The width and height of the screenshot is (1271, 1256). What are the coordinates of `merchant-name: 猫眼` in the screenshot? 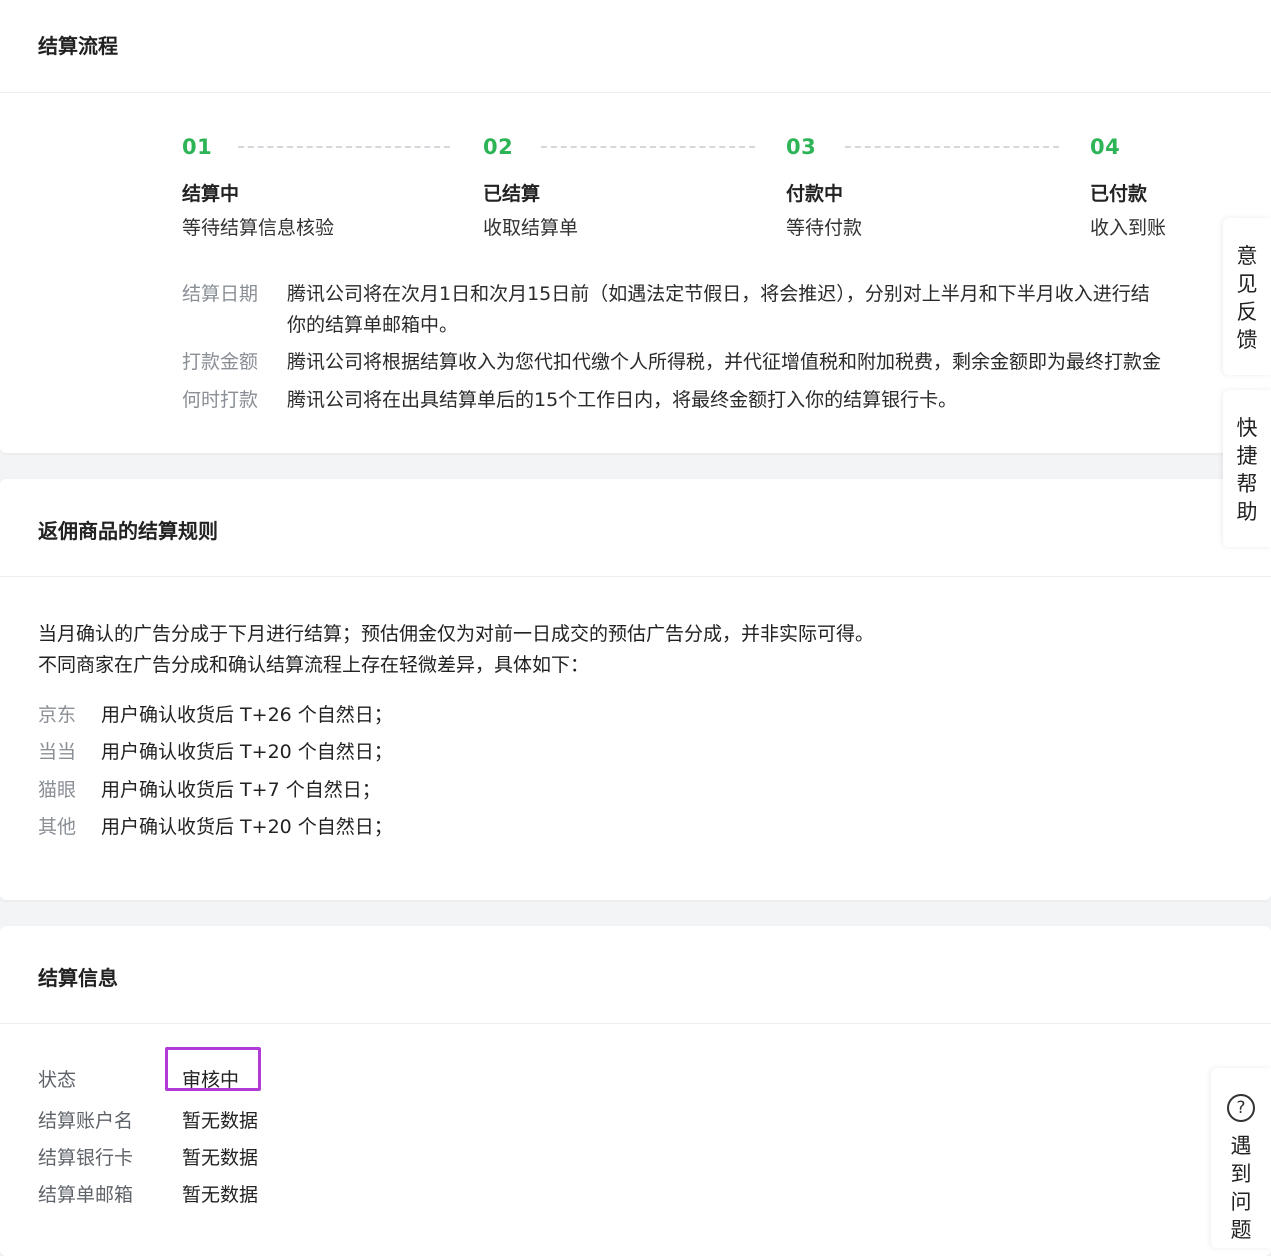 It's located at (57, 790).